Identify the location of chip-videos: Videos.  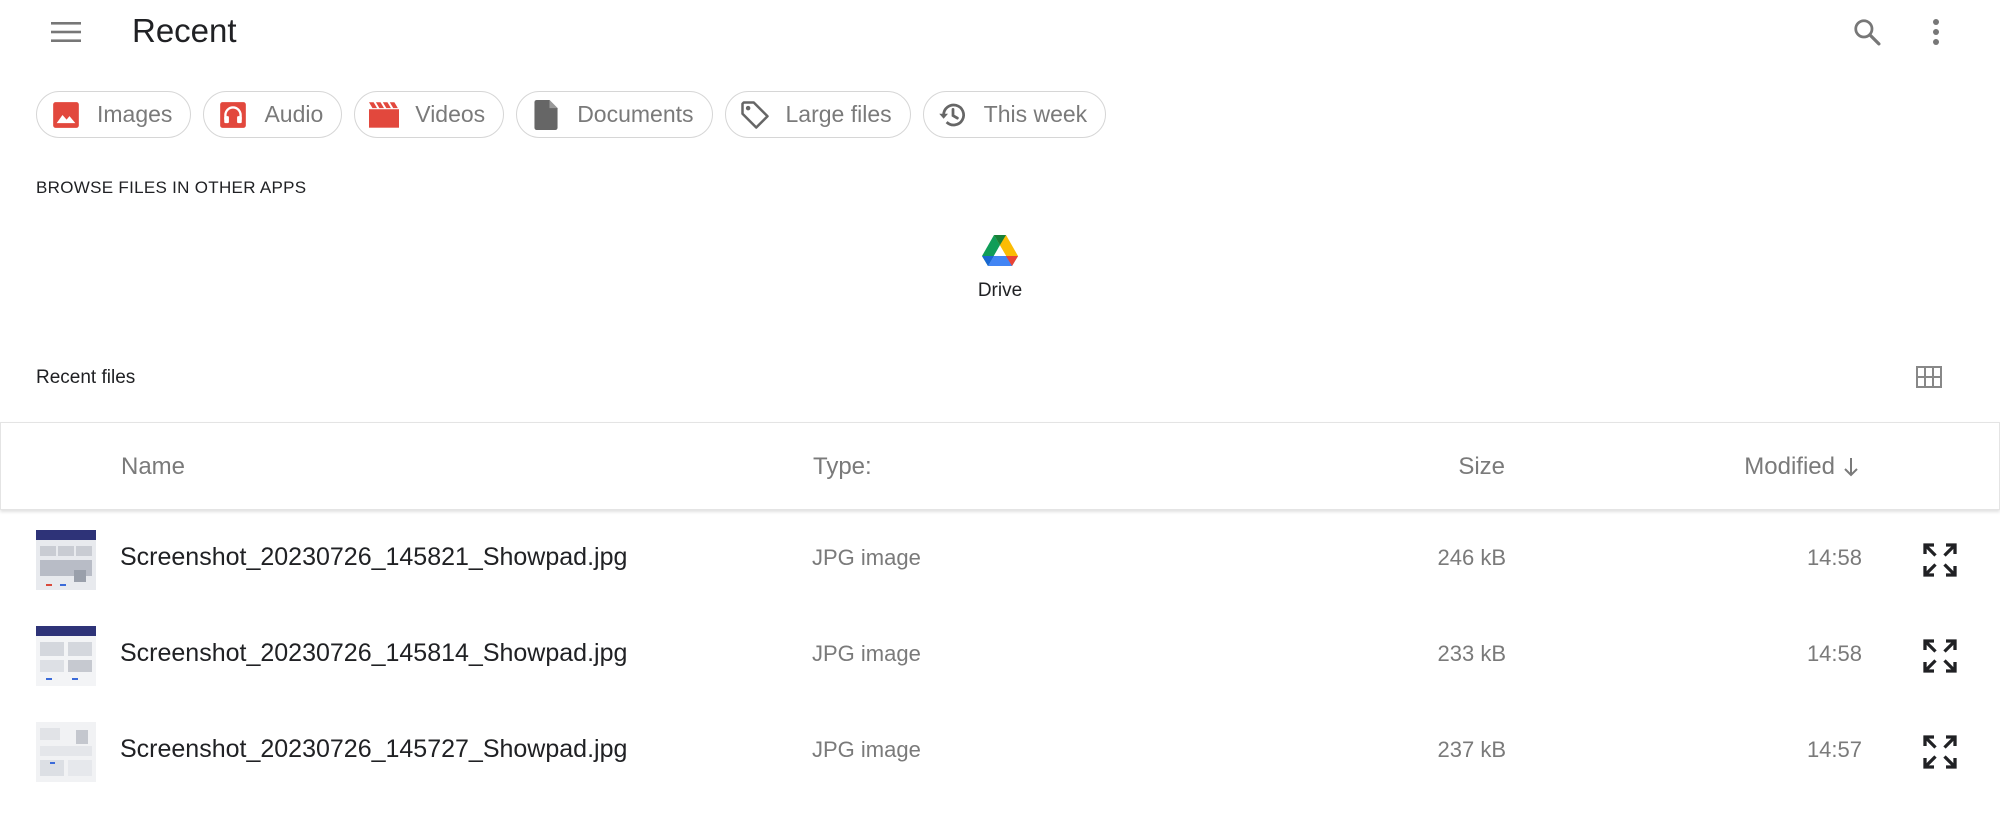
(429, 114).